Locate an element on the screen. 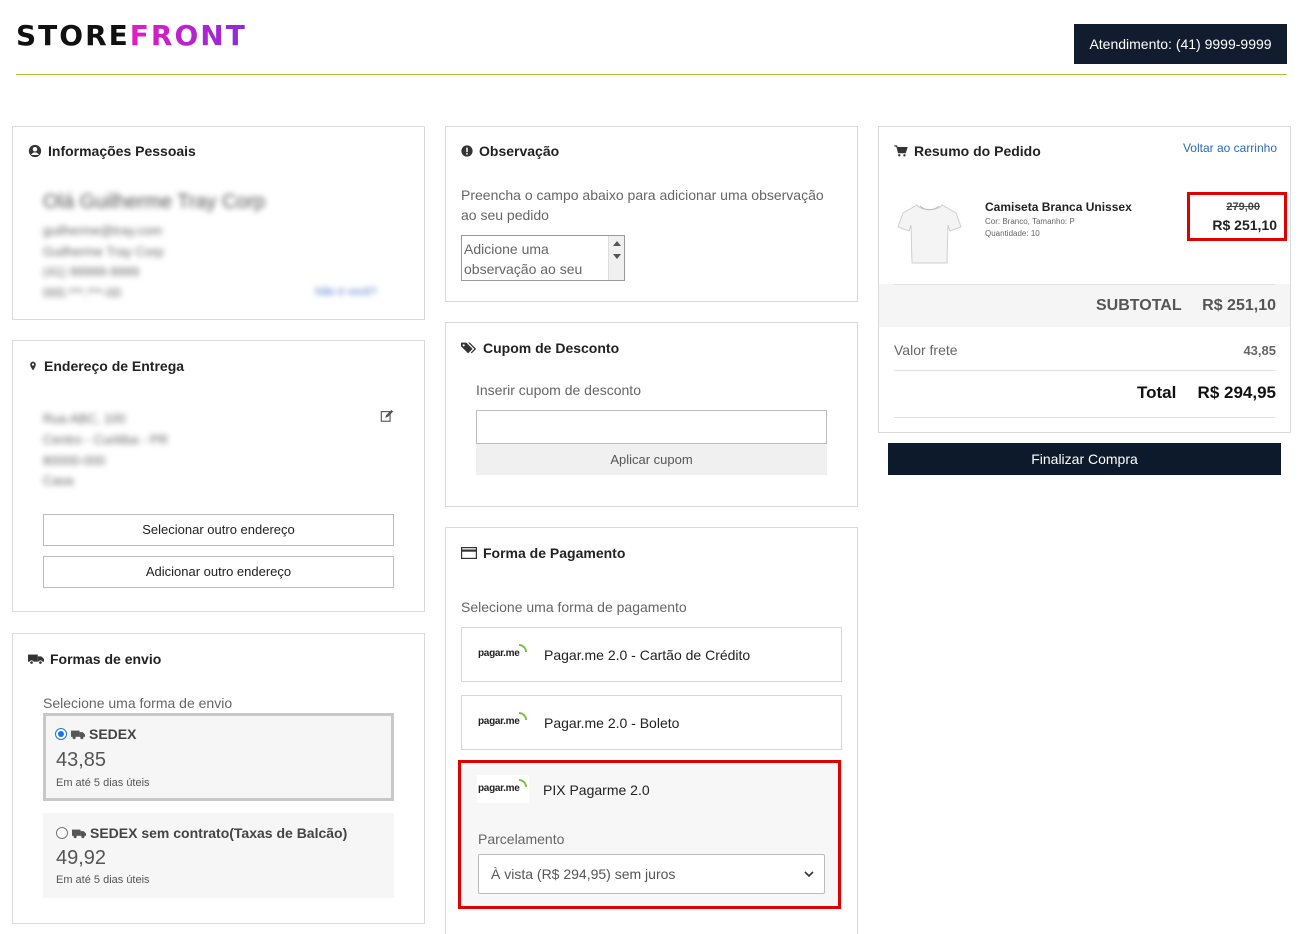 The width and height of the screenshot is (1302, 934). payment-title: Forma de Pagamento is located at coordinates (543, 553).